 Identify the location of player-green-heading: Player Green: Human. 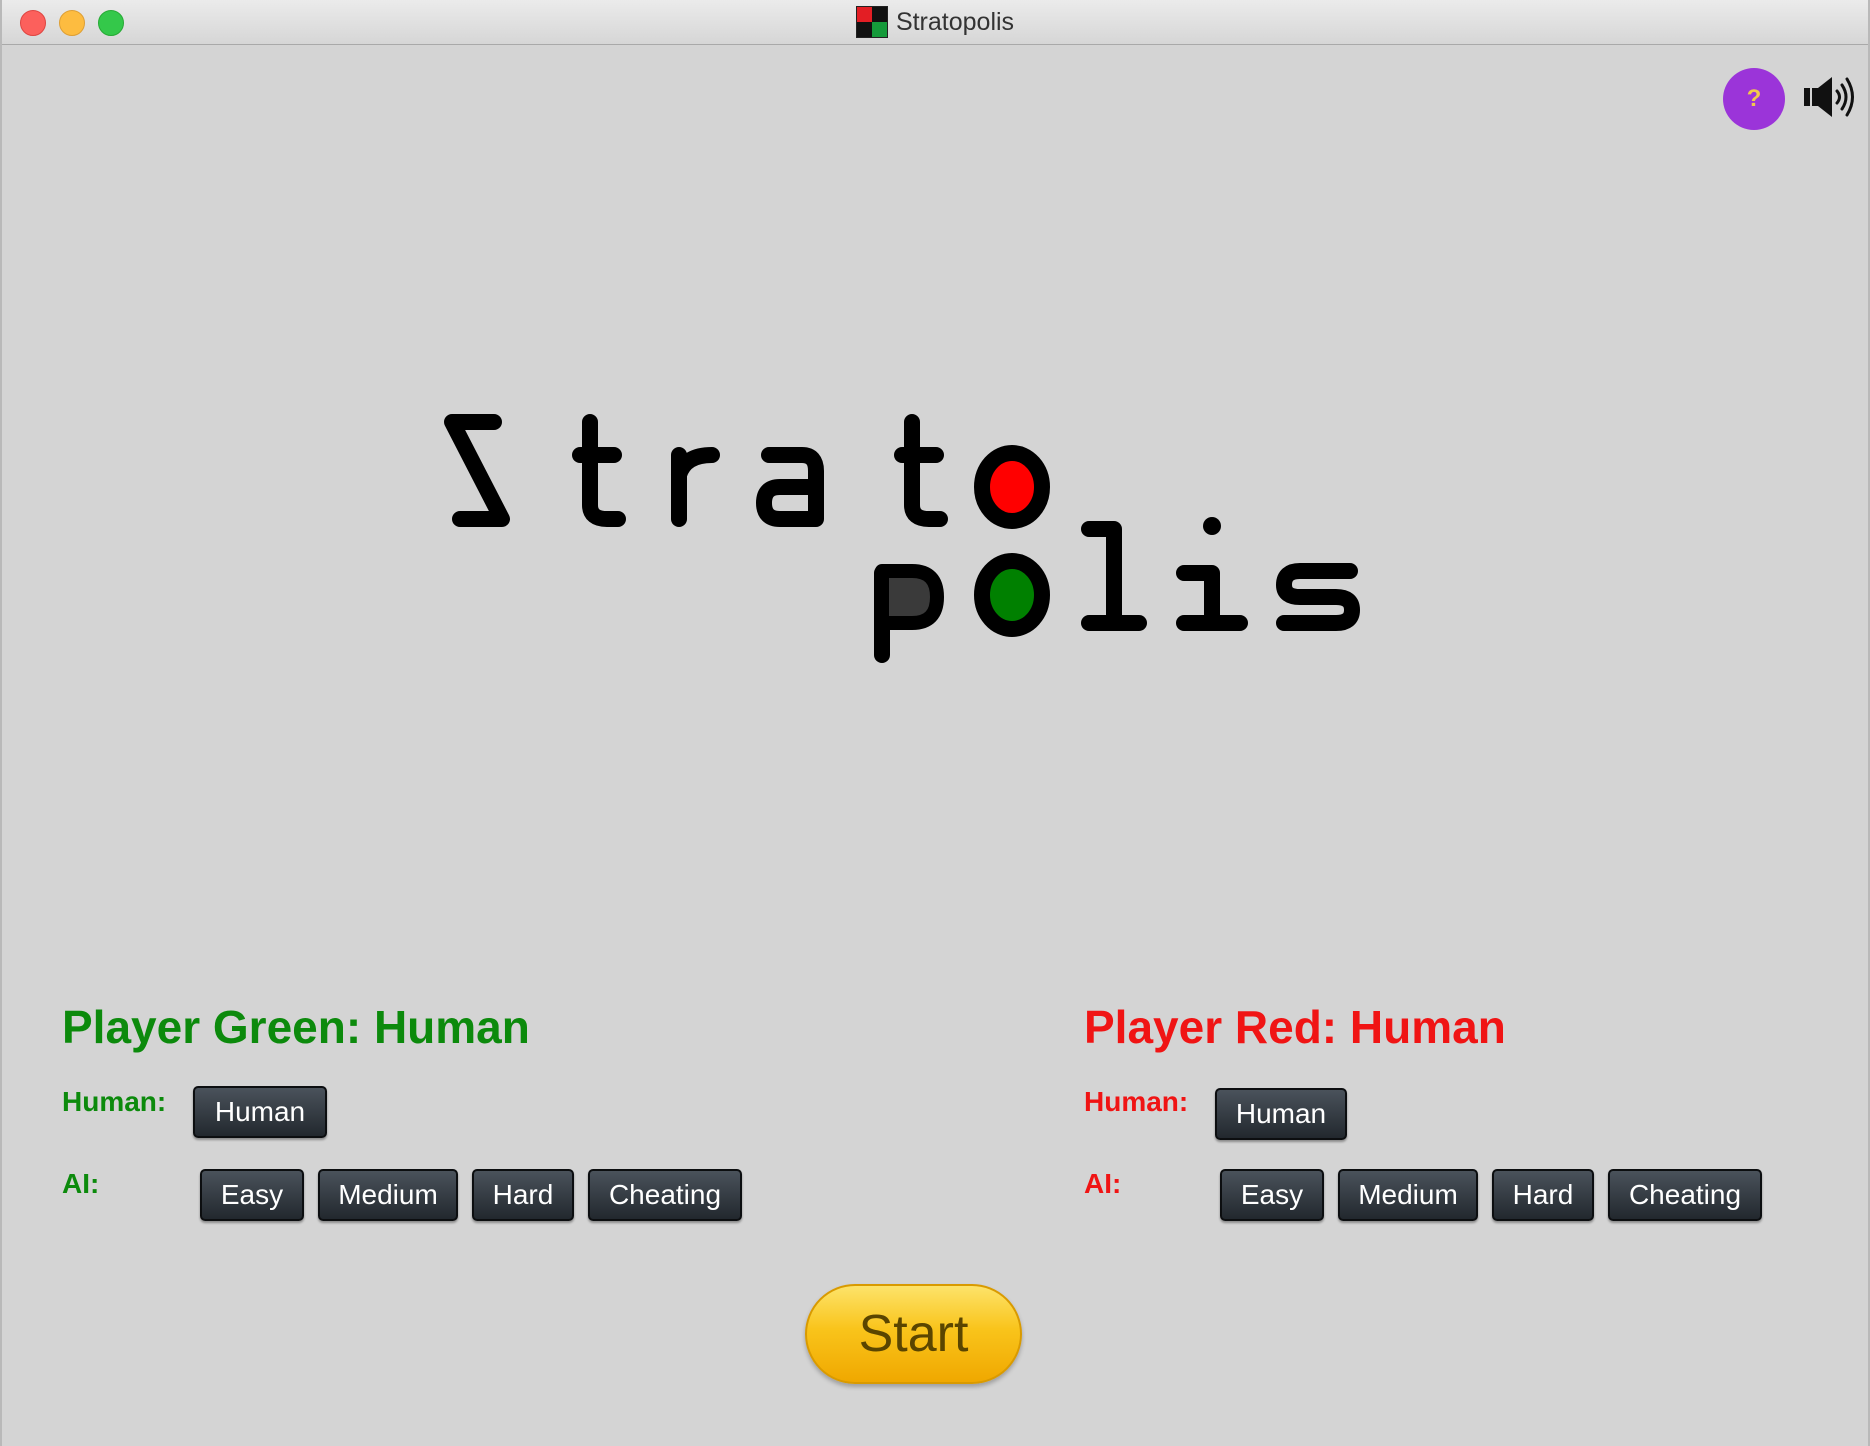
(296, 1027).